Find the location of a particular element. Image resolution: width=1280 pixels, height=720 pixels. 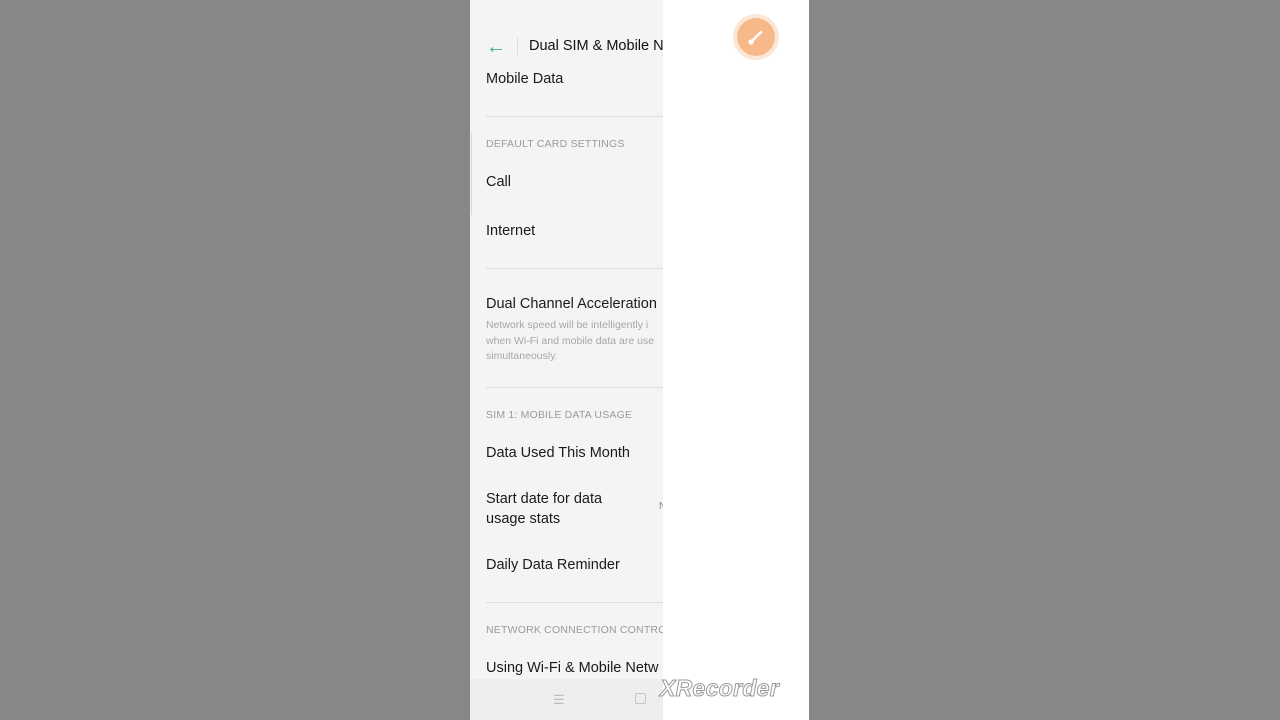

recorder-floating-button is located at coordinates (756, 37).